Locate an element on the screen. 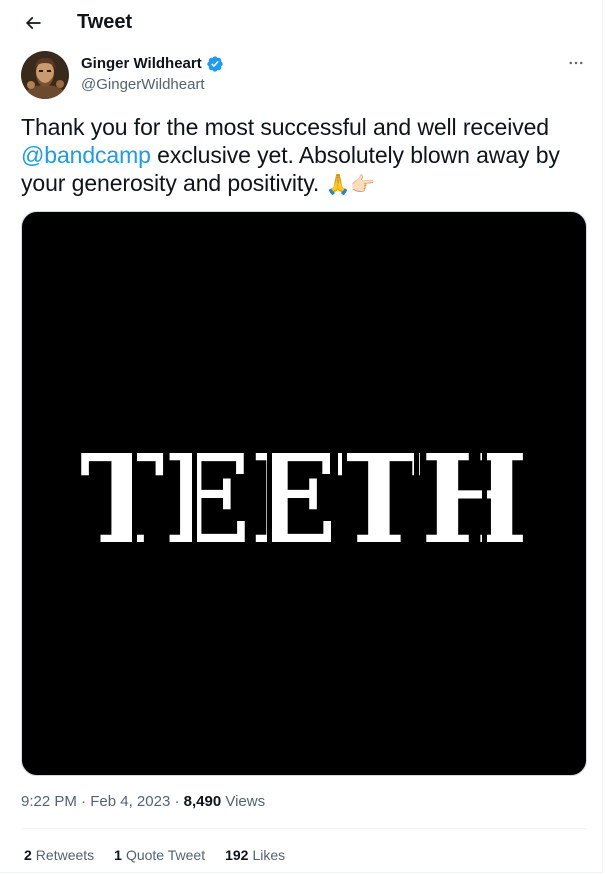  likes-count: 192 is located at coordinates (237, 855).